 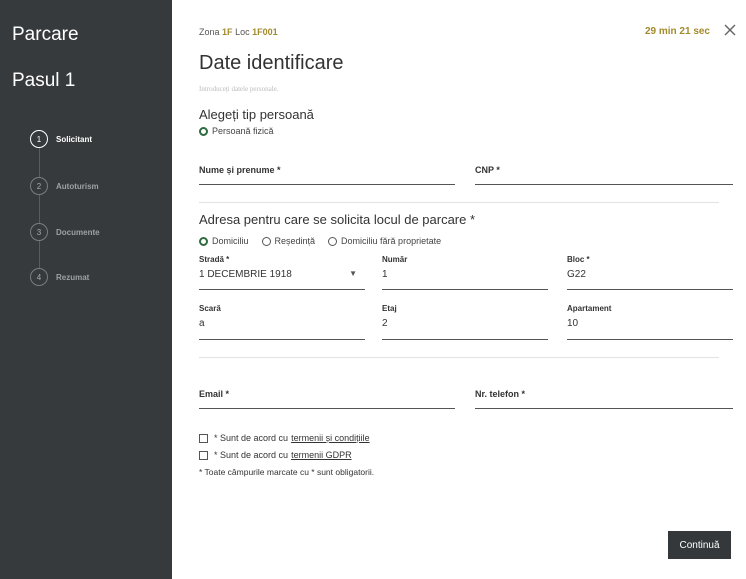 What do you see at coordinates (77, 186) in the screenshot?
I see `step-label: Autoturism` at bounding box center [77, 186].